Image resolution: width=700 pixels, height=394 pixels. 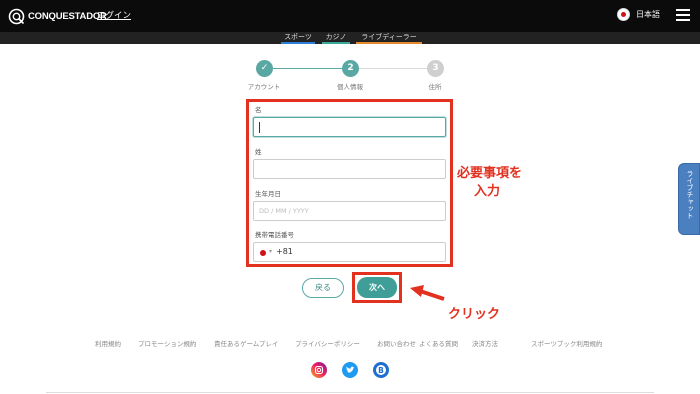 I want to click on tab-casino-label: カジノ, so click(x=336, y=37).